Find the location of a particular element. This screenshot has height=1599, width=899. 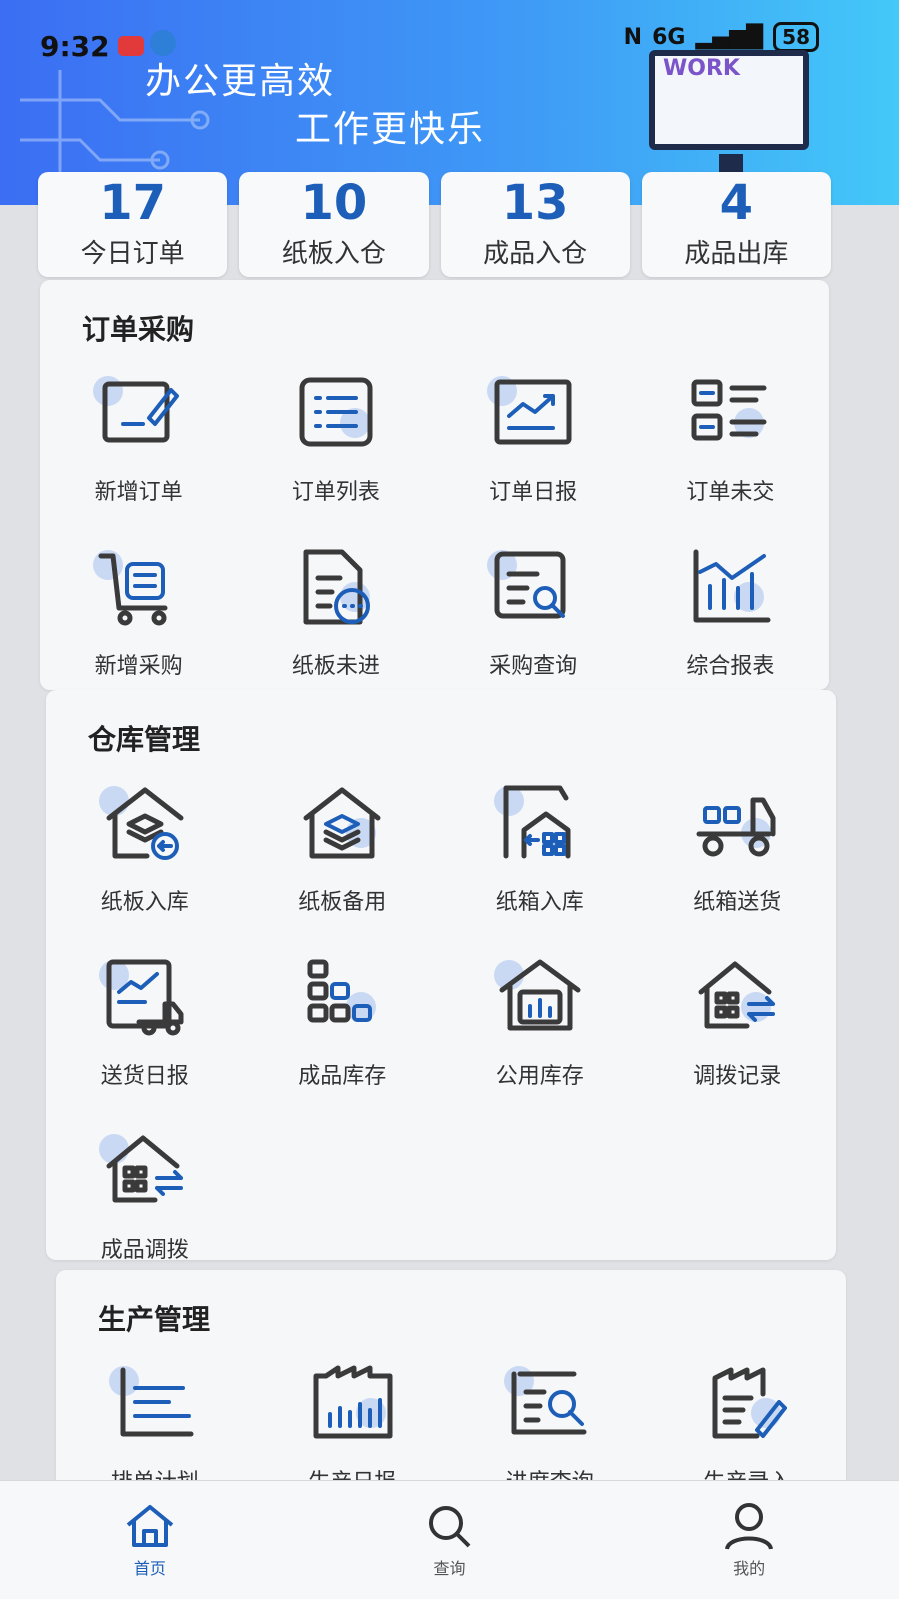

monitor-stand is located at coordinates (731, 164).